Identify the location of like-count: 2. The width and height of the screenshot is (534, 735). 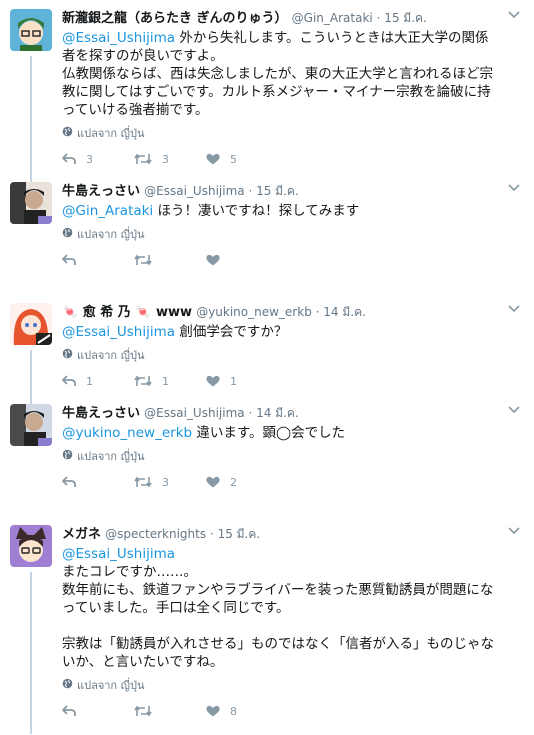
(233, 482).